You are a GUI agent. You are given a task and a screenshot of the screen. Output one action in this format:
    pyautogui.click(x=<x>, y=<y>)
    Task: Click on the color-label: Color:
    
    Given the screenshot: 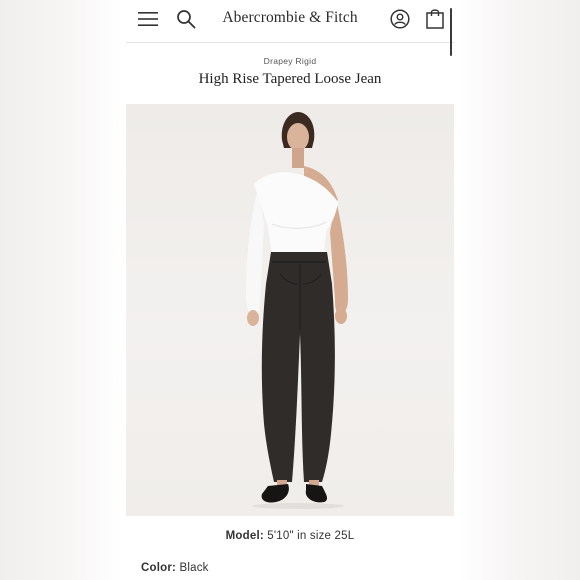 What is the action you would take?
    pyautogui.click(x=159, y=568)
    